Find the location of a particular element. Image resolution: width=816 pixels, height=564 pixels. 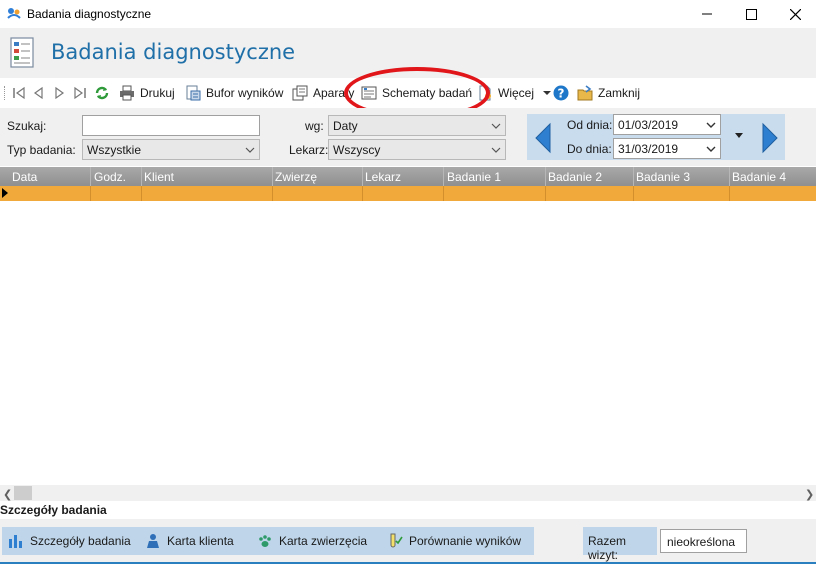

horizontal-scrollbar: ❮ ❯ is located at coordinates (408, 493).